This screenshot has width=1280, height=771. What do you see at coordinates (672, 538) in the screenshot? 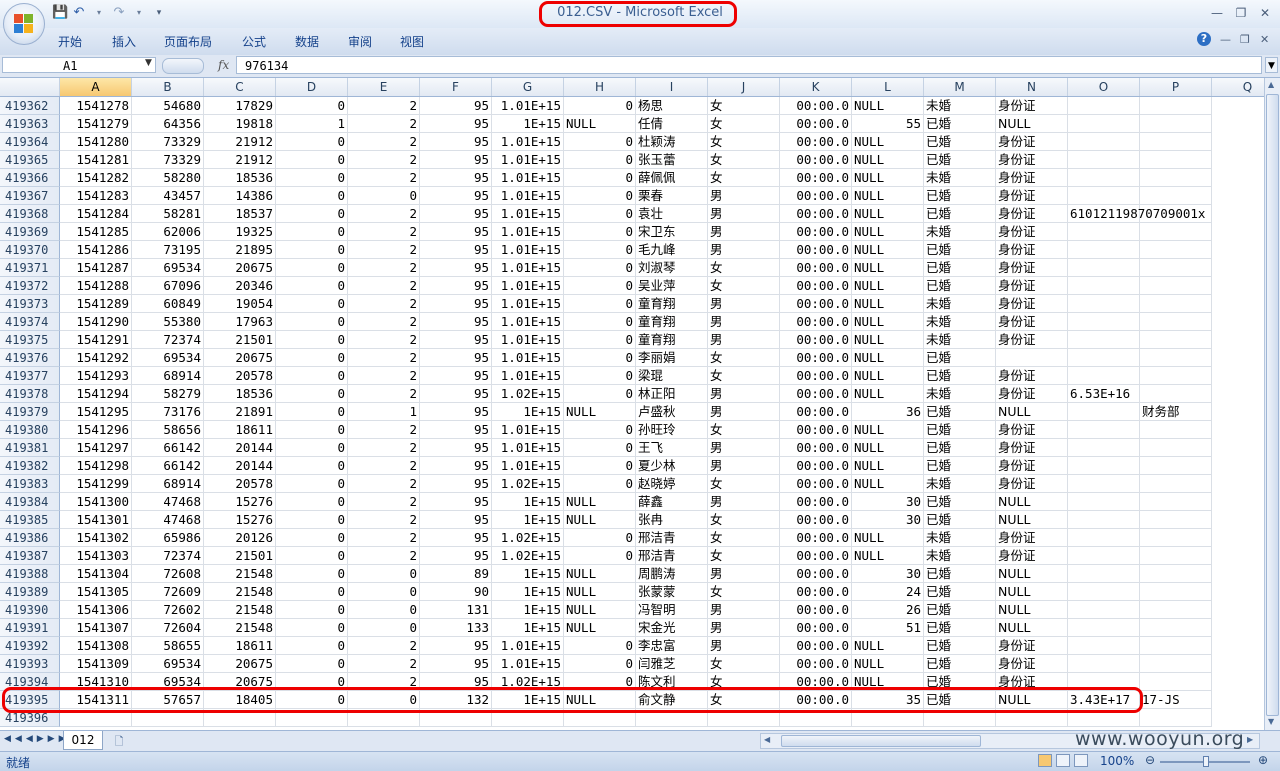
I see `cell-i: 邢洁青` at bounding box center [672, 538].